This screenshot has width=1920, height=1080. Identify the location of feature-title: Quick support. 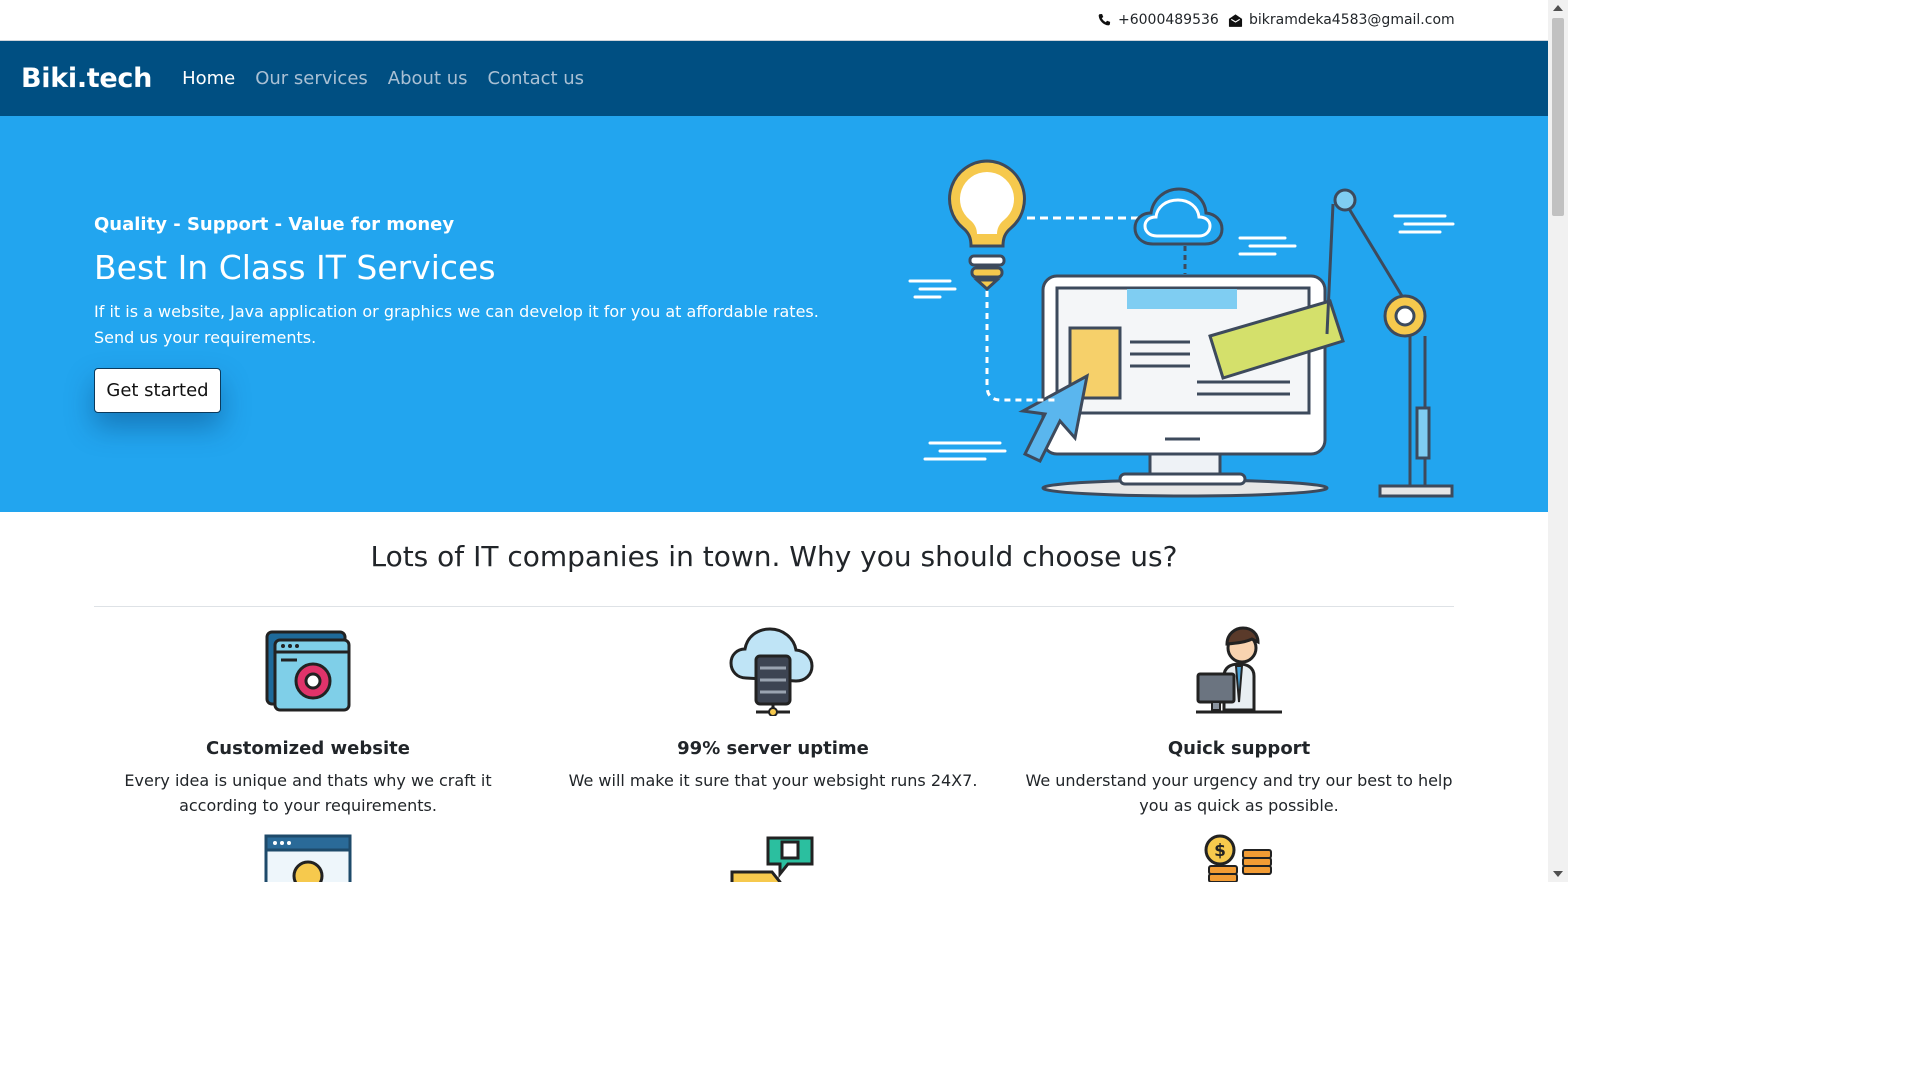
(1239, 748).